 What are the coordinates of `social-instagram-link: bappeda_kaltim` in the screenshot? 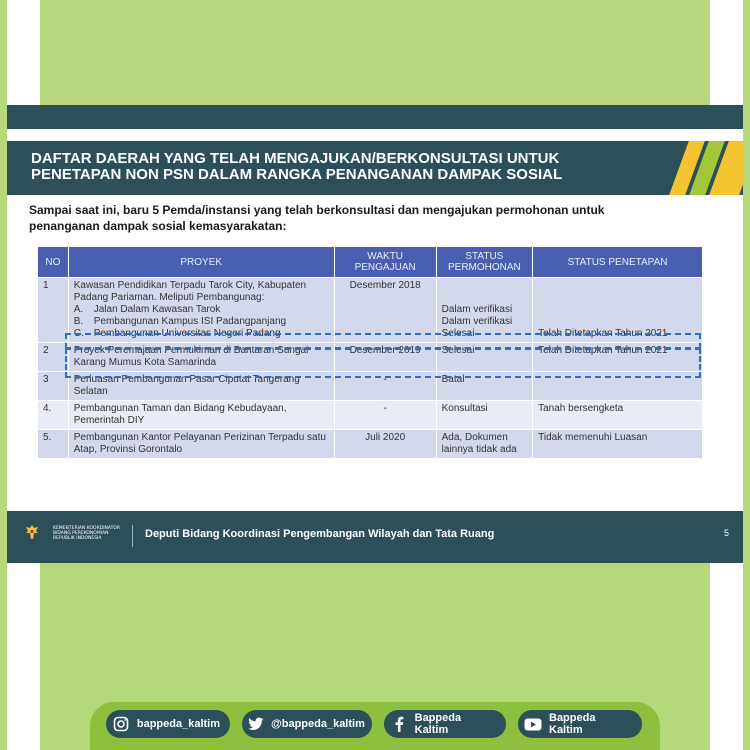 It's located at (168, 724).